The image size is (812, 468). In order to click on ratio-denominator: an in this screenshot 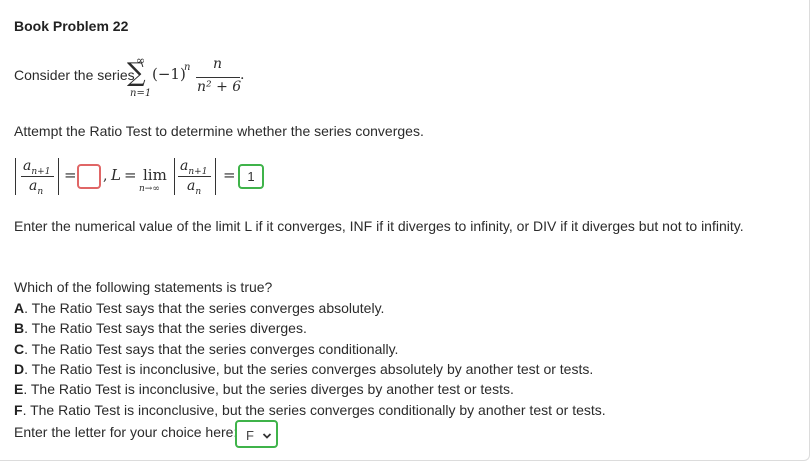, I will do `click(36, 187)`.